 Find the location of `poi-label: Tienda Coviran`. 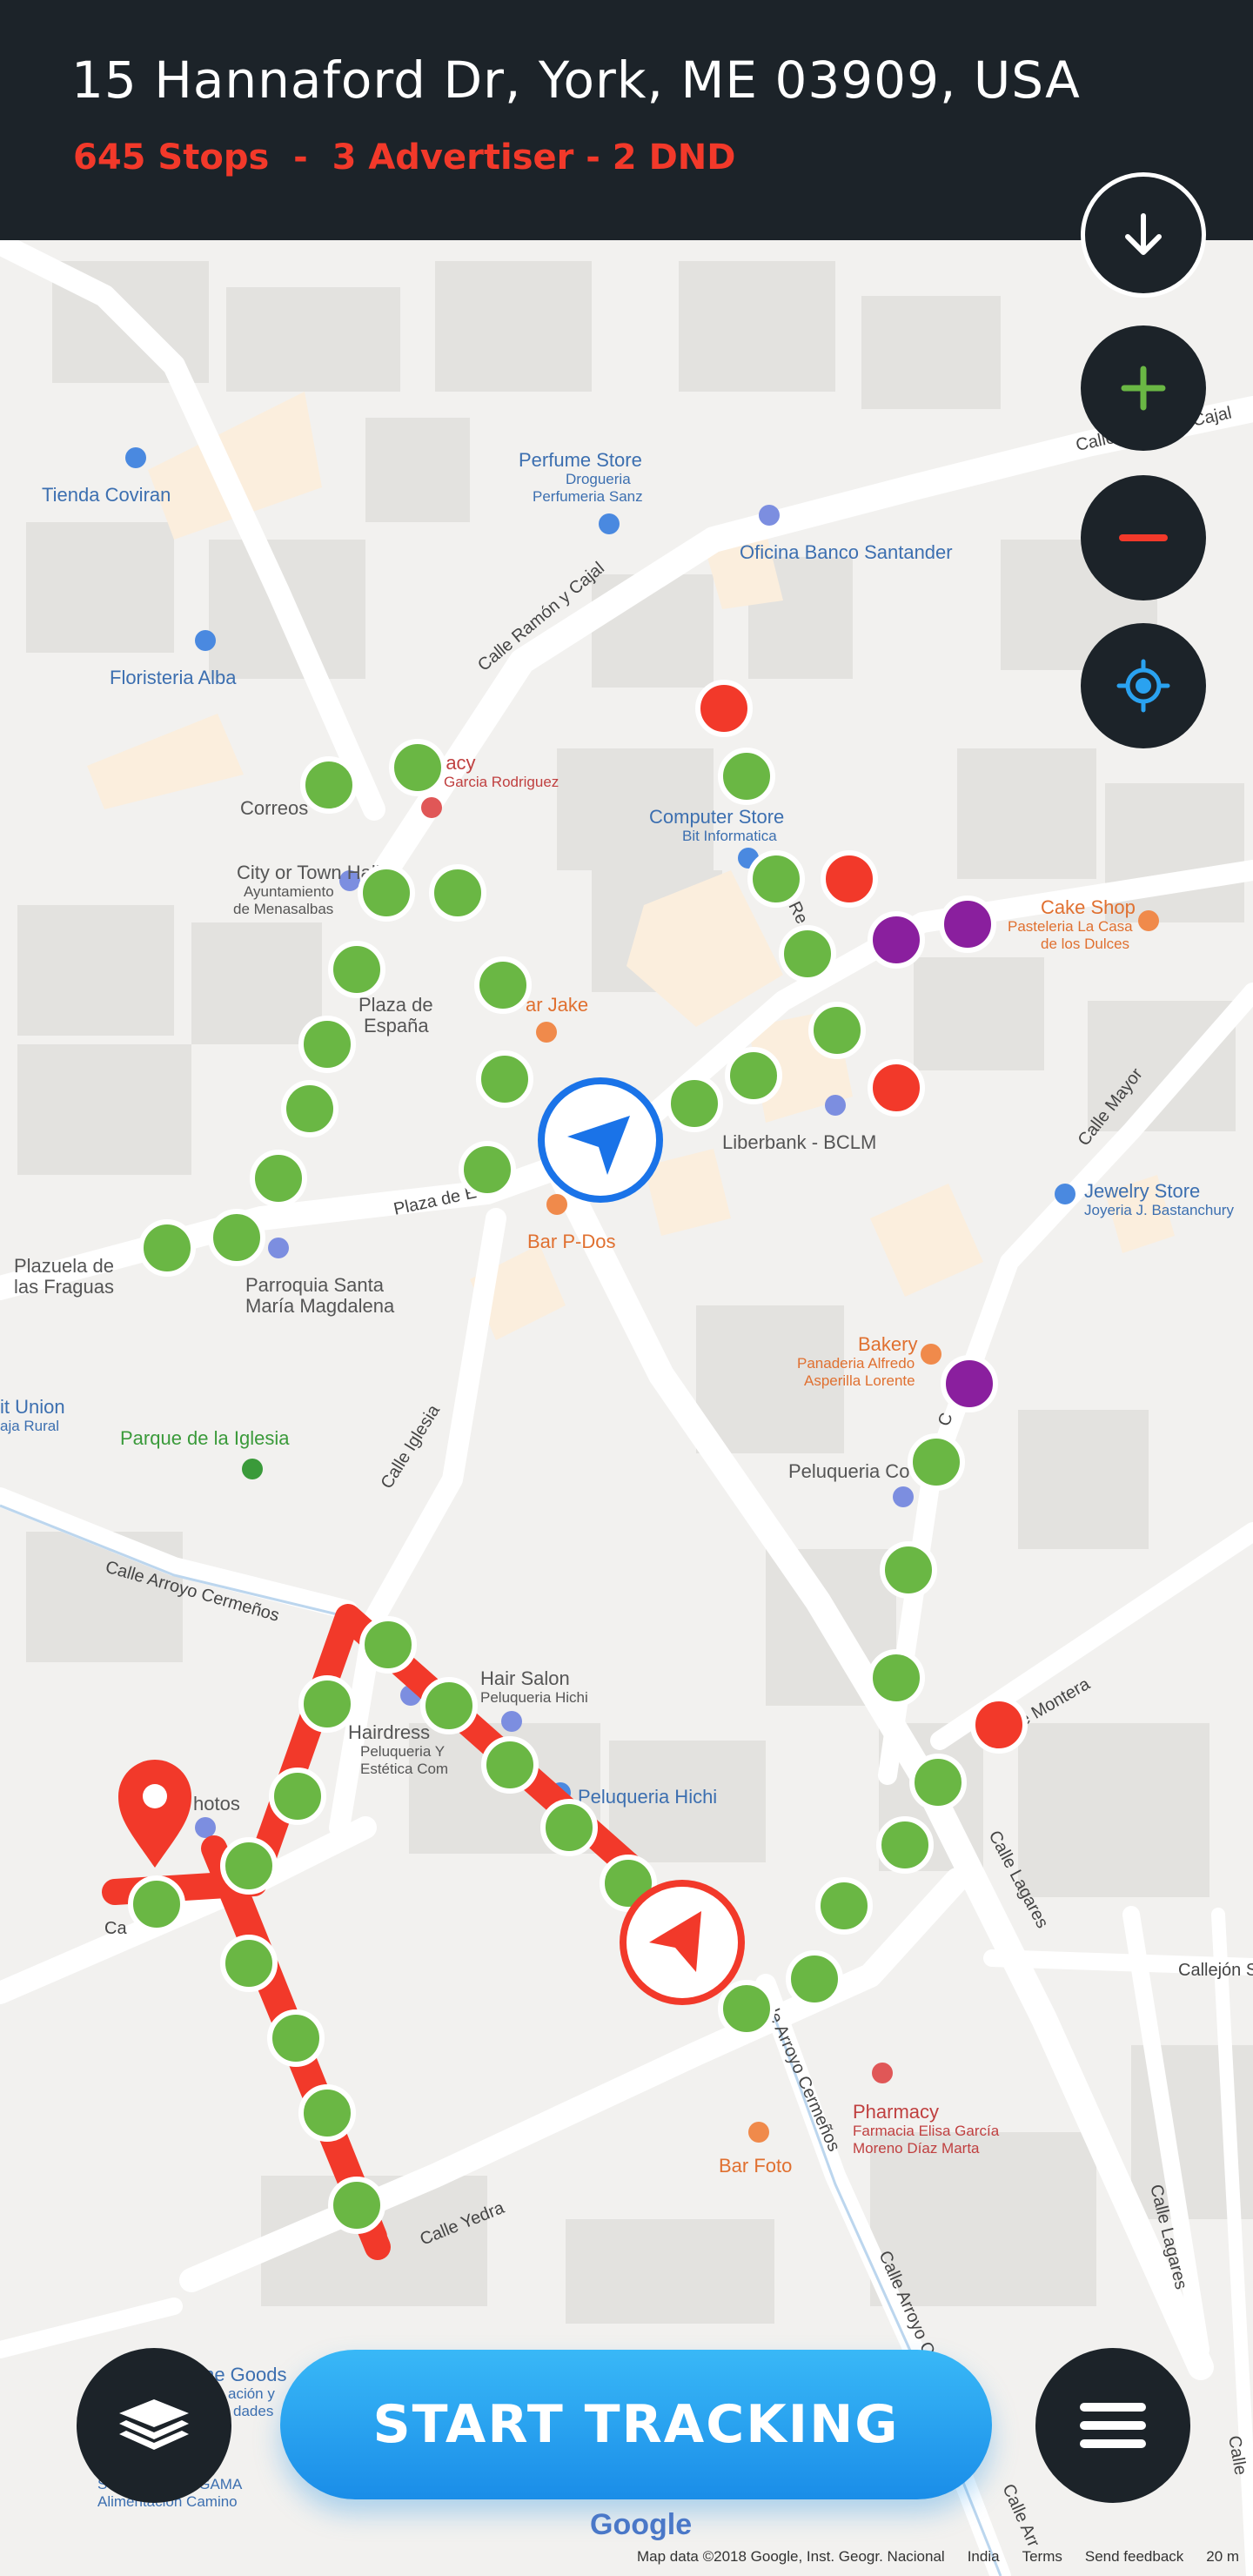

poi-label: Tienda Coviran is located at coordinates (106, 495).